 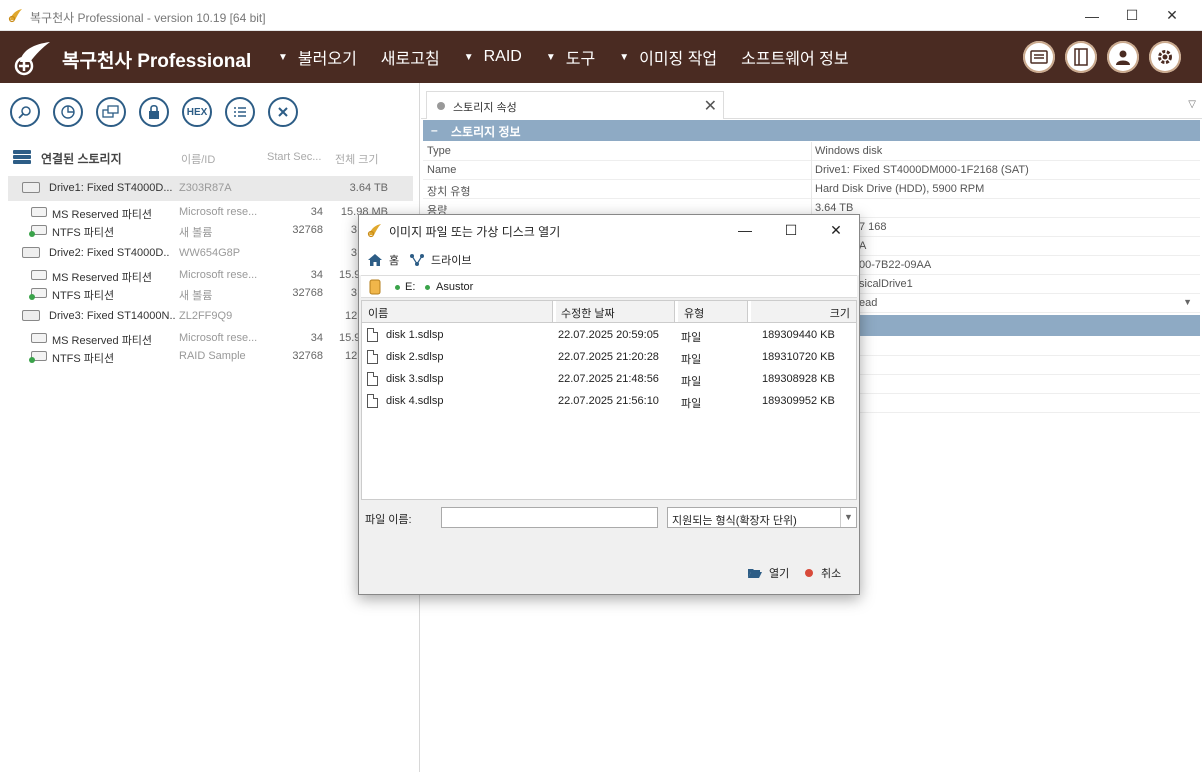 What do you see at coordinates (486, 132) in the screenshot?
I see `section-title: 스토리지 정보` at bounding box center [486, 132].